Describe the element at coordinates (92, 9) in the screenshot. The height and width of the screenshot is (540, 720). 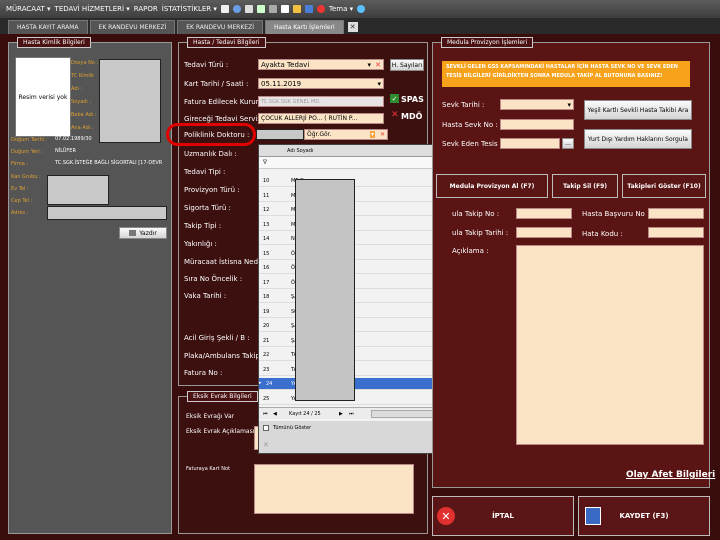
I see `menu-tedavi-hizmetleri: TEDAVİ HİZMETLERİ ▾` at that location.